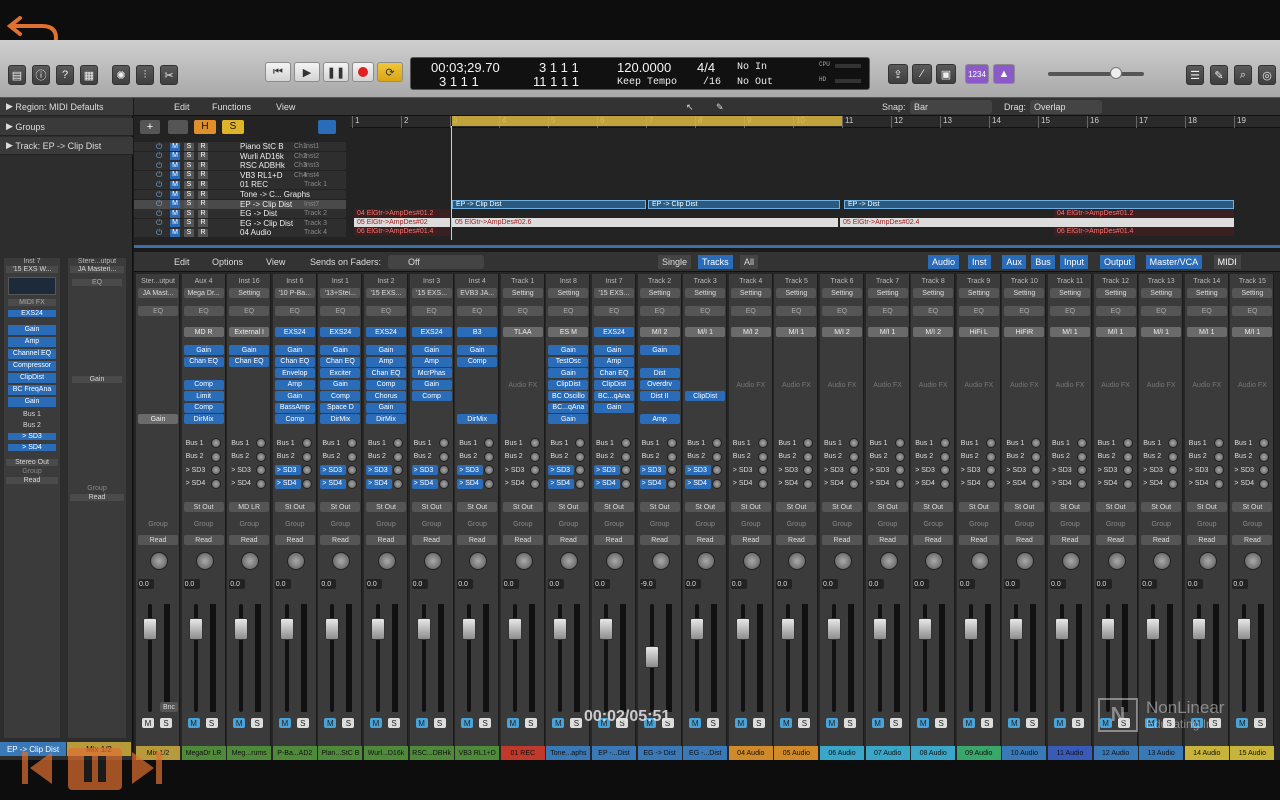  What do you see at coordinates (1039, 204) in the screenshot?
I see `region-ep-3: EP -> Dist` at bounding box center [1039, 204].